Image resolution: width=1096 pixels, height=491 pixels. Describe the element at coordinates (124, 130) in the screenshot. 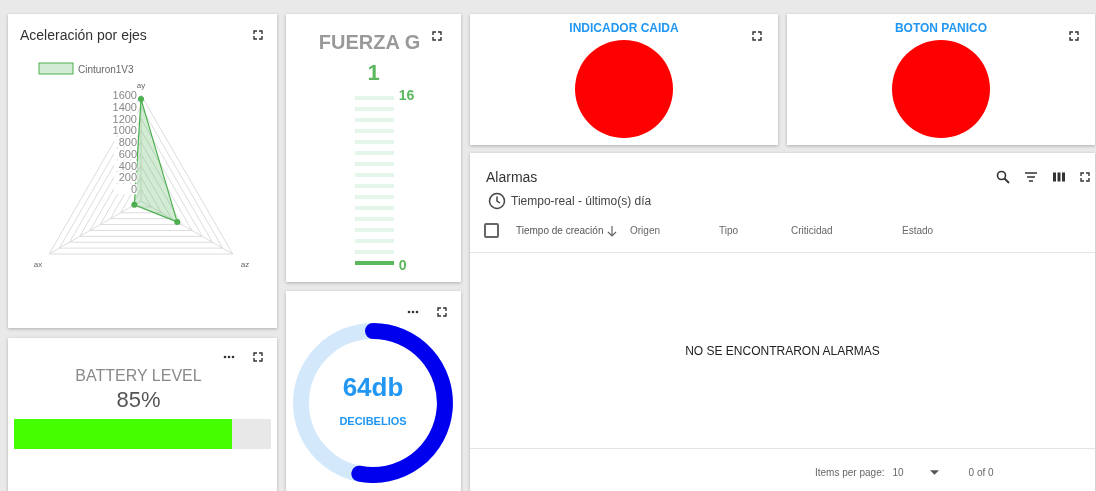

I see `tick-label: 1000` at that location.